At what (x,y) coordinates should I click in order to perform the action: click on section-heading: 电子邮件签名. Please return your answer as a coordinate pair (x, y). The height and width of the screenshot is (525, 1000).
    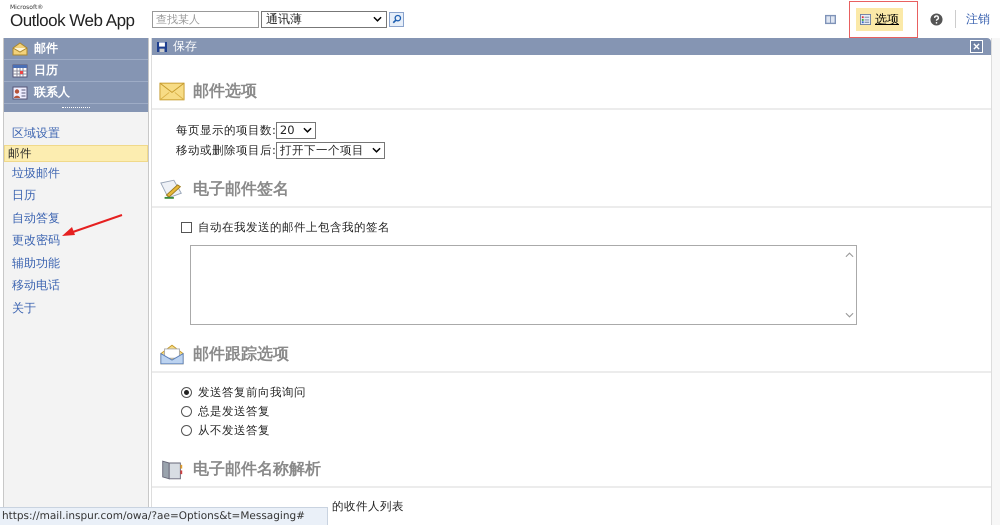
    Looking at the image, I should click on (241, 189).